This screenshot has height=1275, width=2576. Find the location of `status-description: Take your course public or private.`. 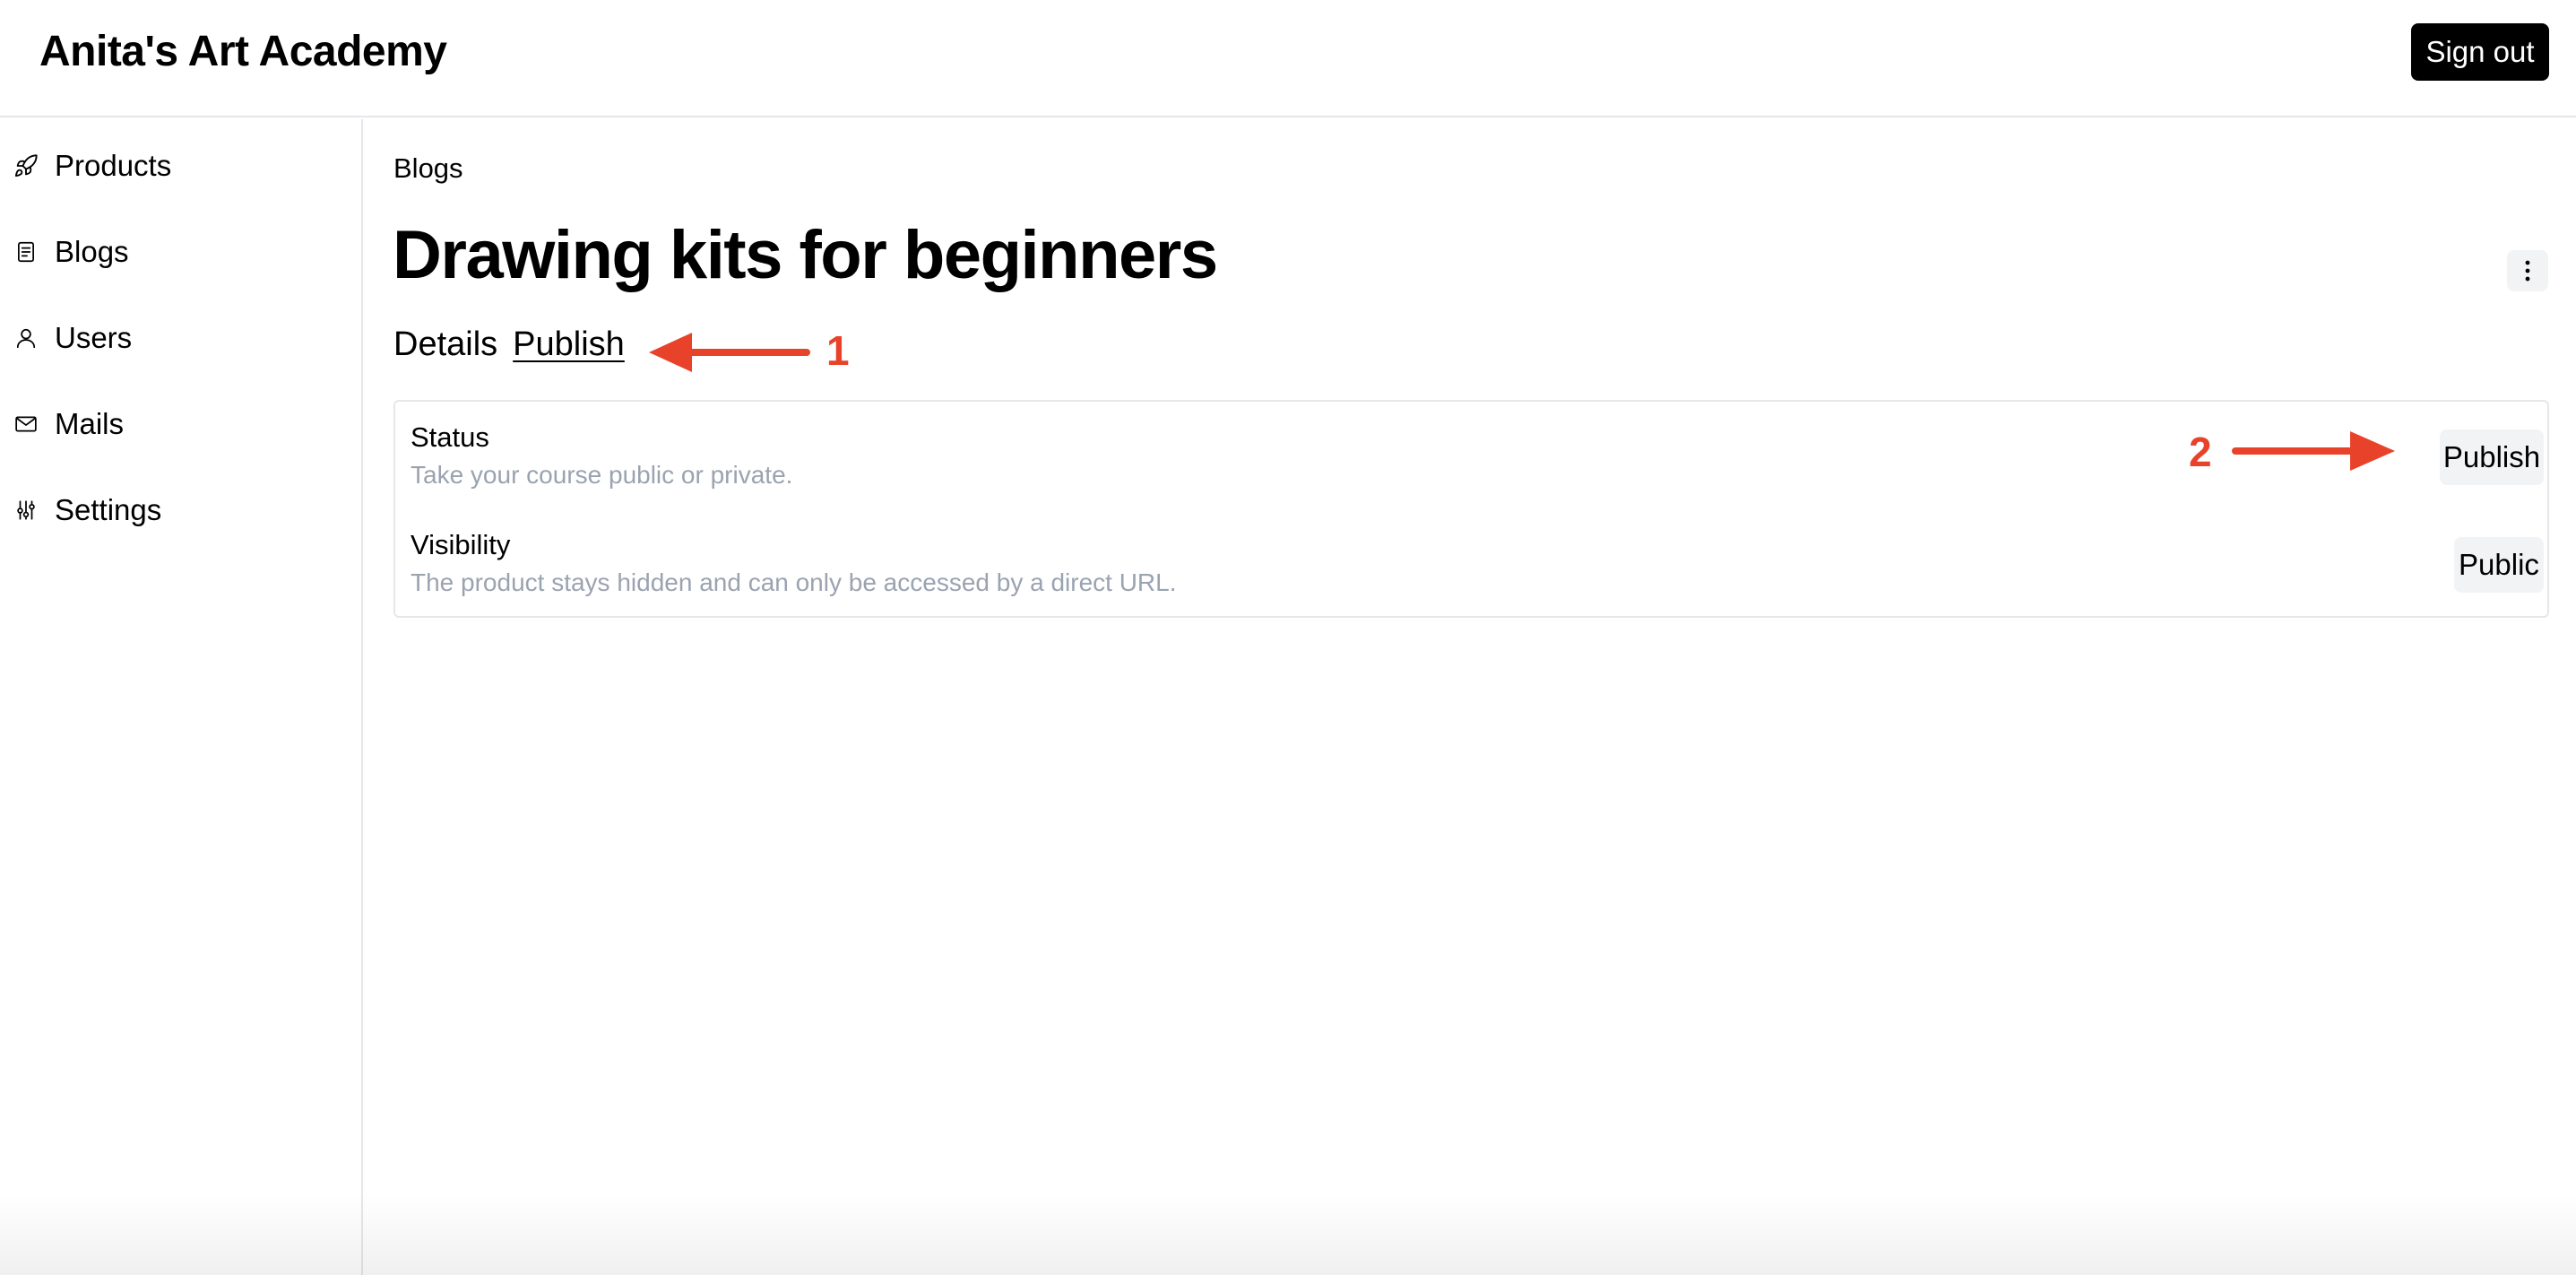

status-description: Take your course public or private. is located at coordinates (602, 475).